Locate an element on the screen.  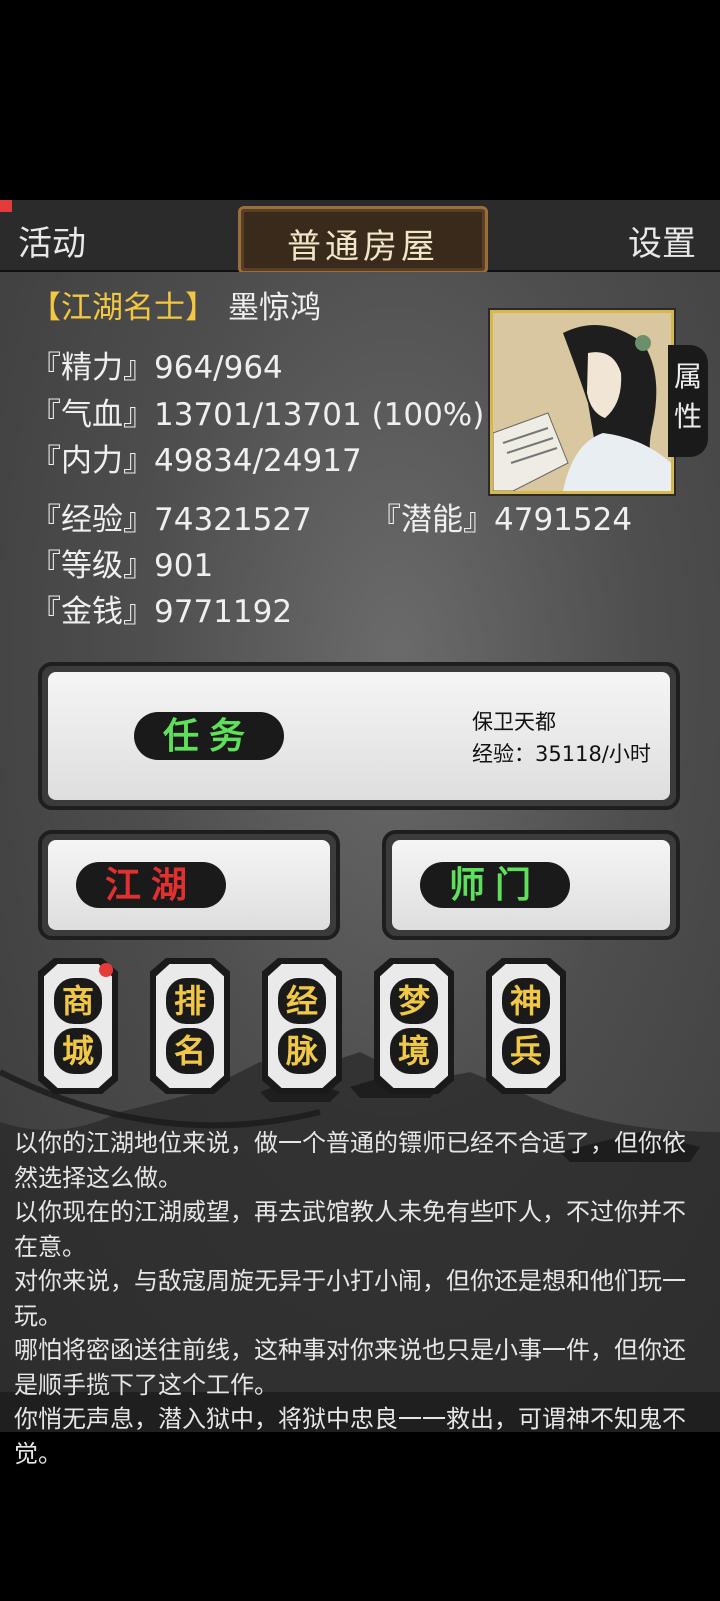
story-line: 对你来说，与敌寇周旋无异于小打小闹，但你还是想和他们玩一玩。 is located at coordinates (350, 1298).